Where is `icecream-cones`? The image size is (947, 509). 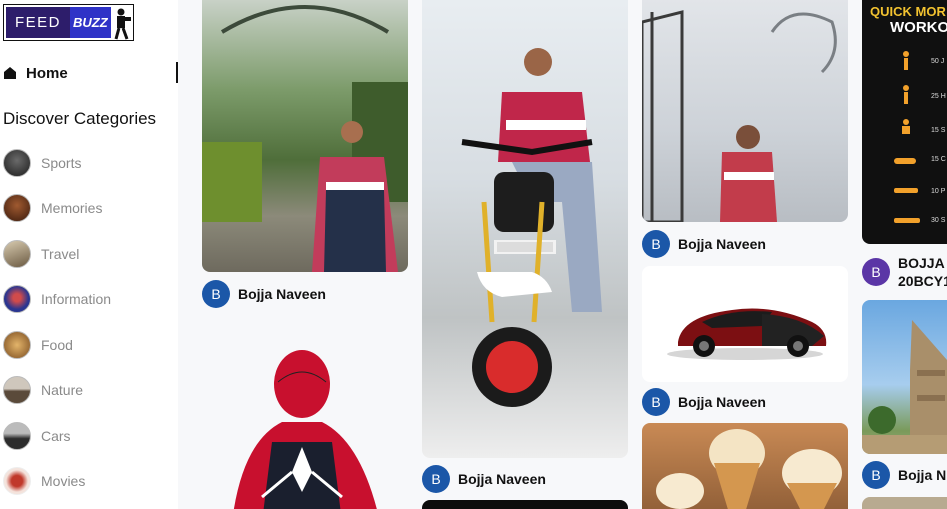
icecream-cones is located at coordinates (749, 469).